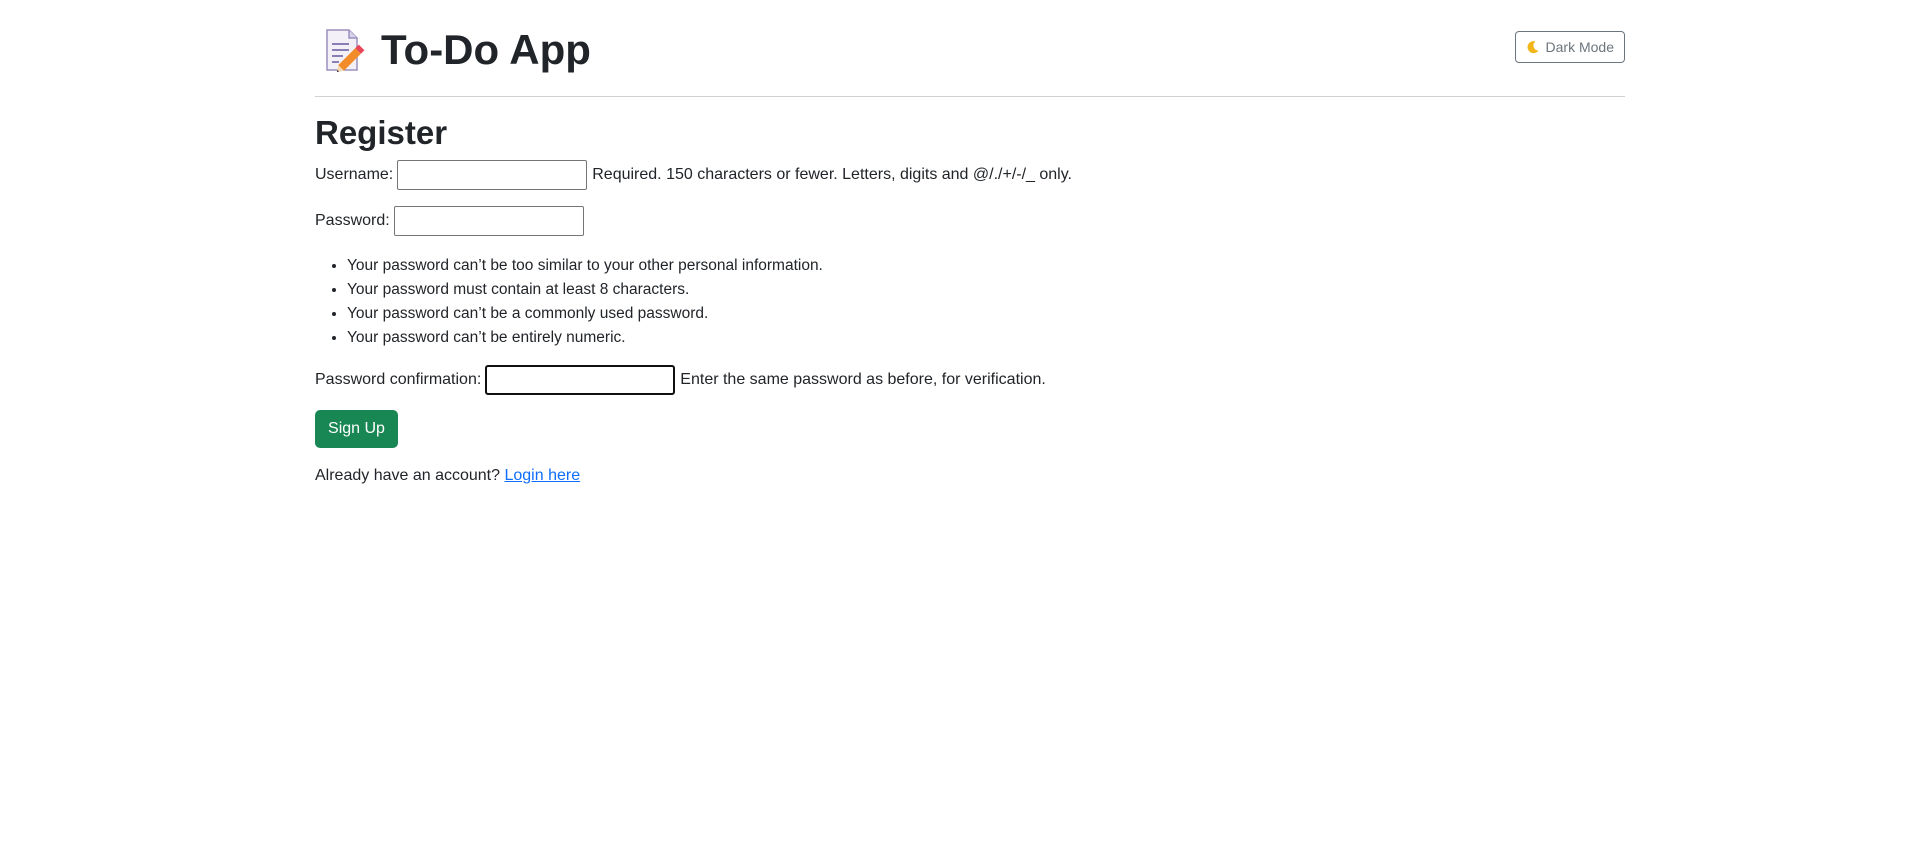  Describe the element at coordinates (381, 132) in the screenshot. I see `page-title: Register` at that location.